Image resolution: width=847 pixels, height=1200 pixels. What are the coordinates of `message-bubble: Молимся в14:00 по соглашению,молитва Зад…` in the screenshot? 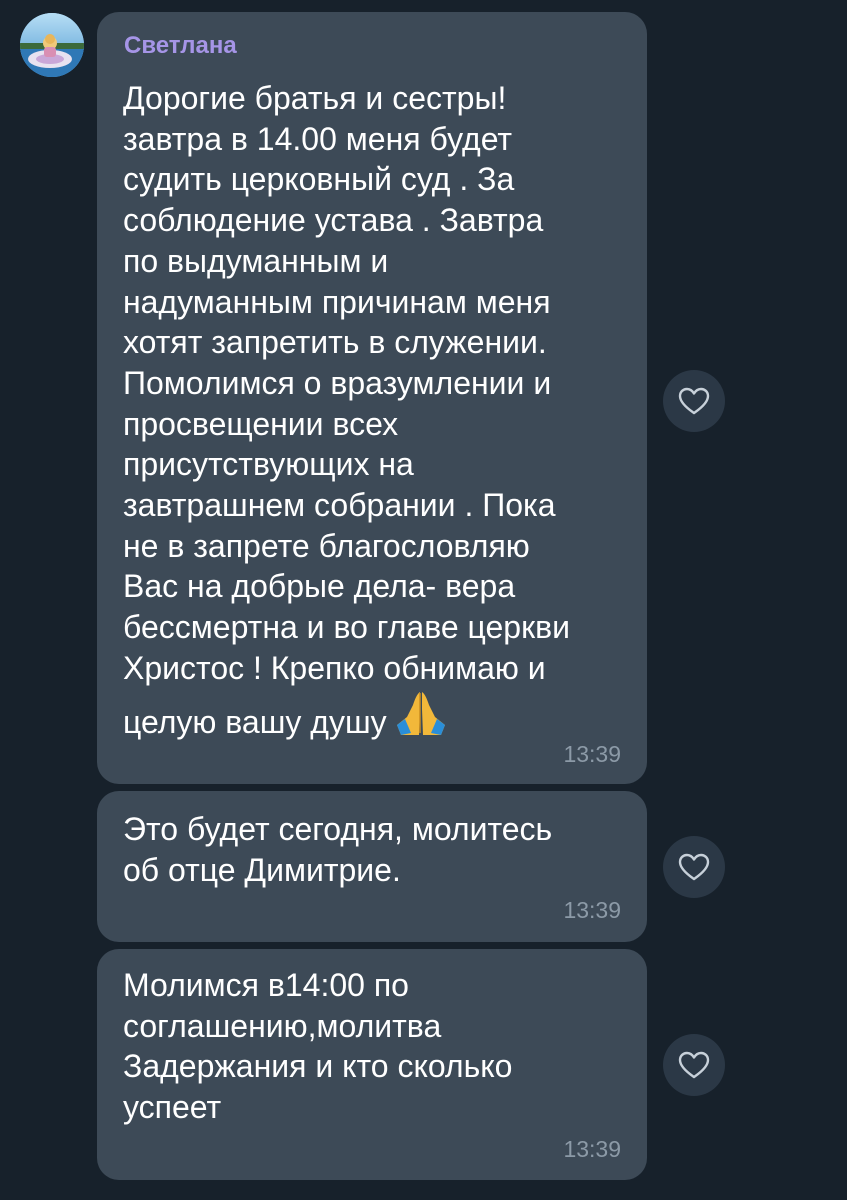 It's located at (372, 1064).